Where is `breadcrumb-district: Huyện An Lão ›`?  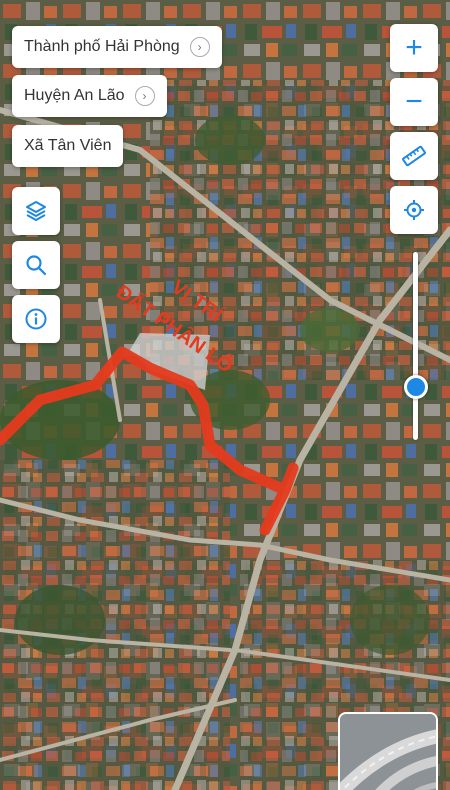
breadcrumb-district: Huyện An Lão › is located at coordinates (89, 96).